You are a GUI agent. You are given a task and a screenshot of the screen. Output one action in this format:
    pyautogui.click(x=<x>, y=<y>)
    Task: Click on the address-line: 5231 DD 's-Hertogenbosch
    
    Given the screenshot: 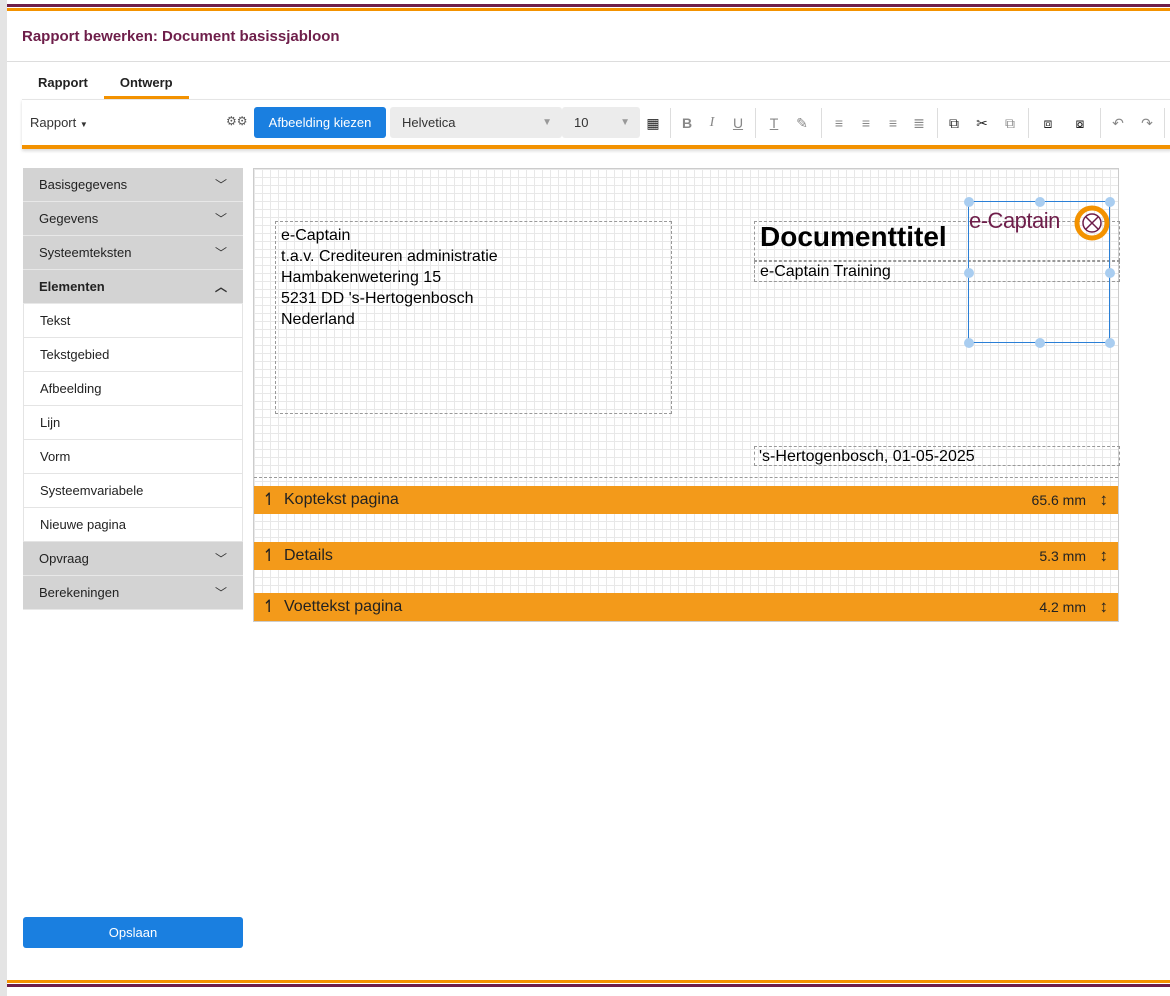 What is the action you would take?
    pyautogui.click(x=377, y=298)
    